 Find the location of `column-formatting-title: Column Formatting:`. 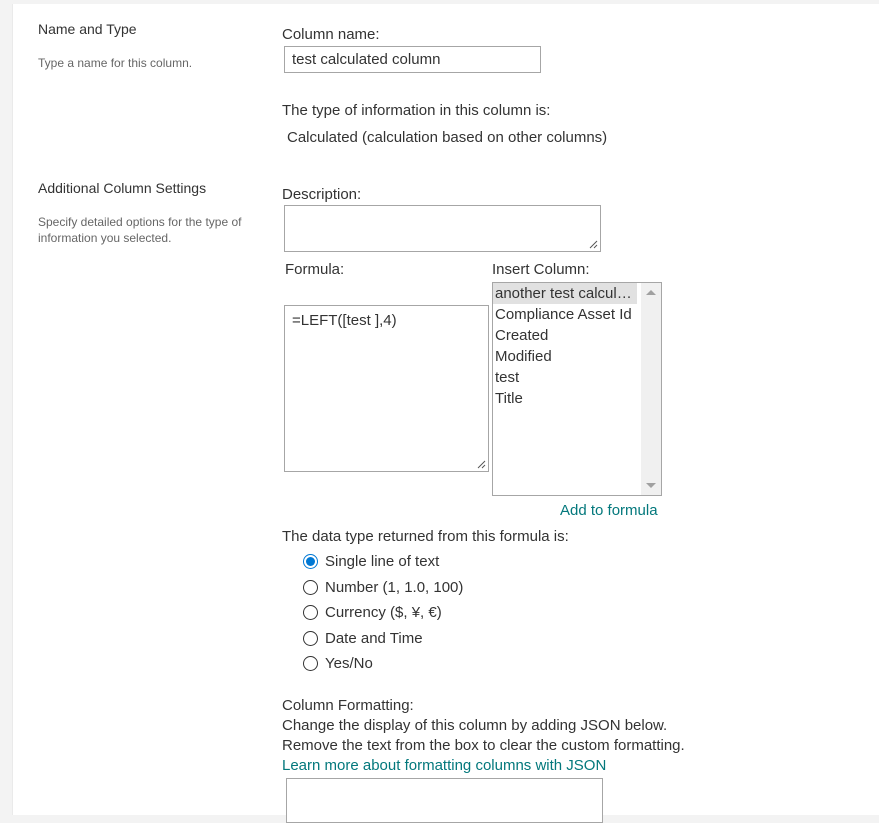

column-formatting-title: Column Formatting: is located at coordinates (348, 705).